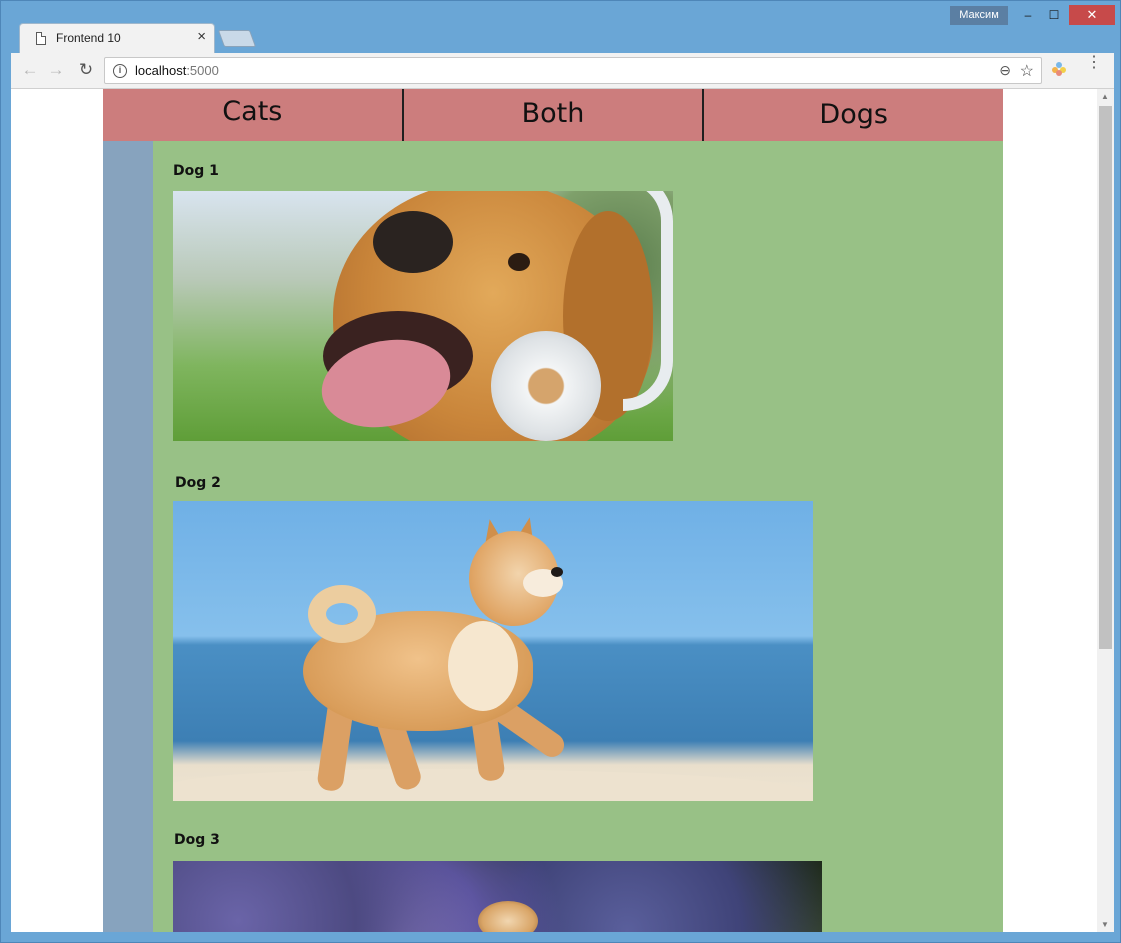  I want to click on title-bar: Frontend 10 × Максим – ☐ ✕, so click(561, 27).